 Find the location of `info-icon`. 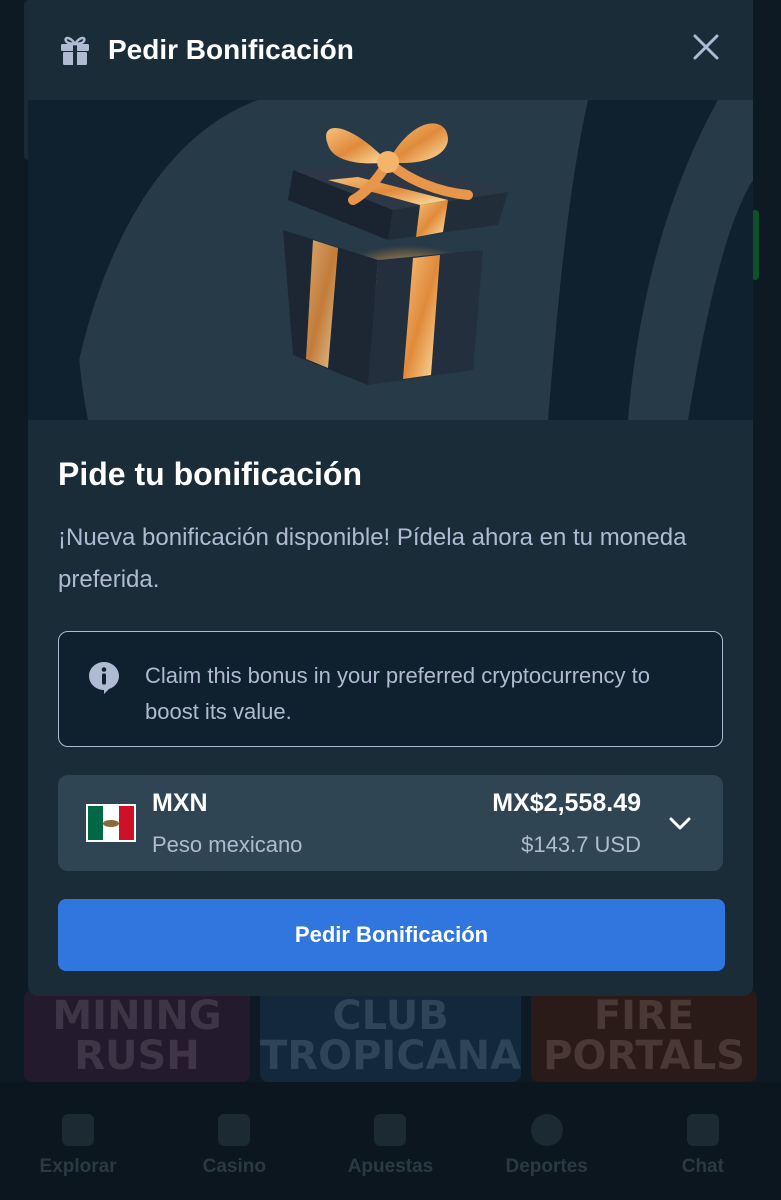

info-icon is located at coordinates (104, 678).